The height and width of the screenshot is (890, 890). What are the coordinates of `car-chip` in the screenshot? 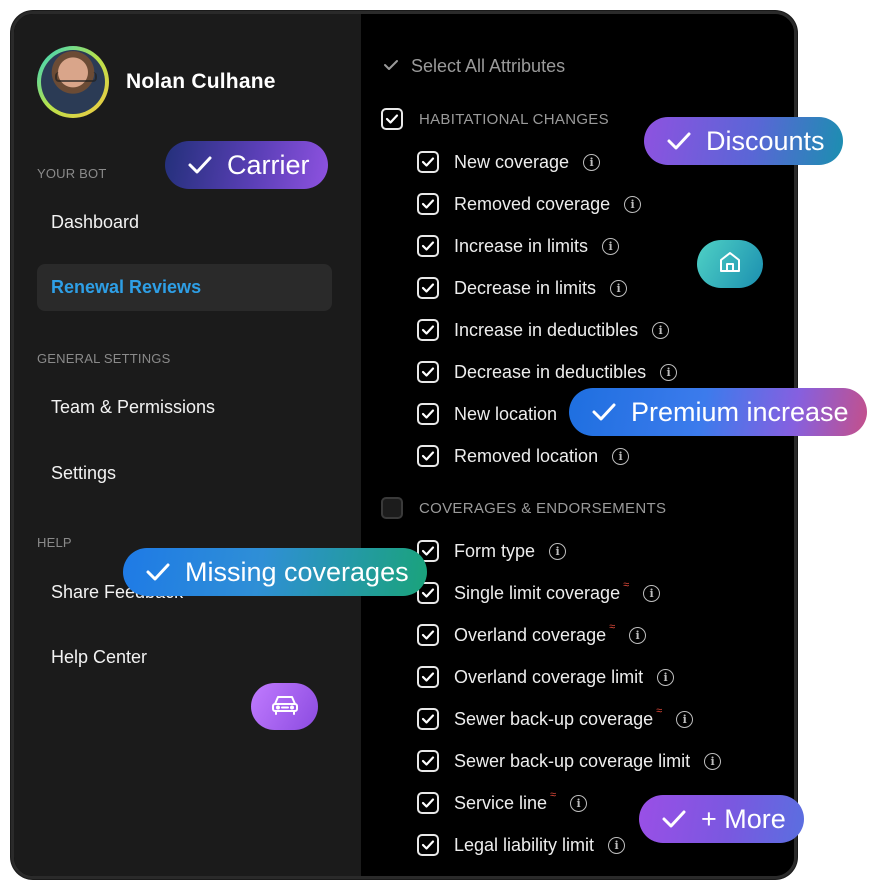 It's located at (284, 706).